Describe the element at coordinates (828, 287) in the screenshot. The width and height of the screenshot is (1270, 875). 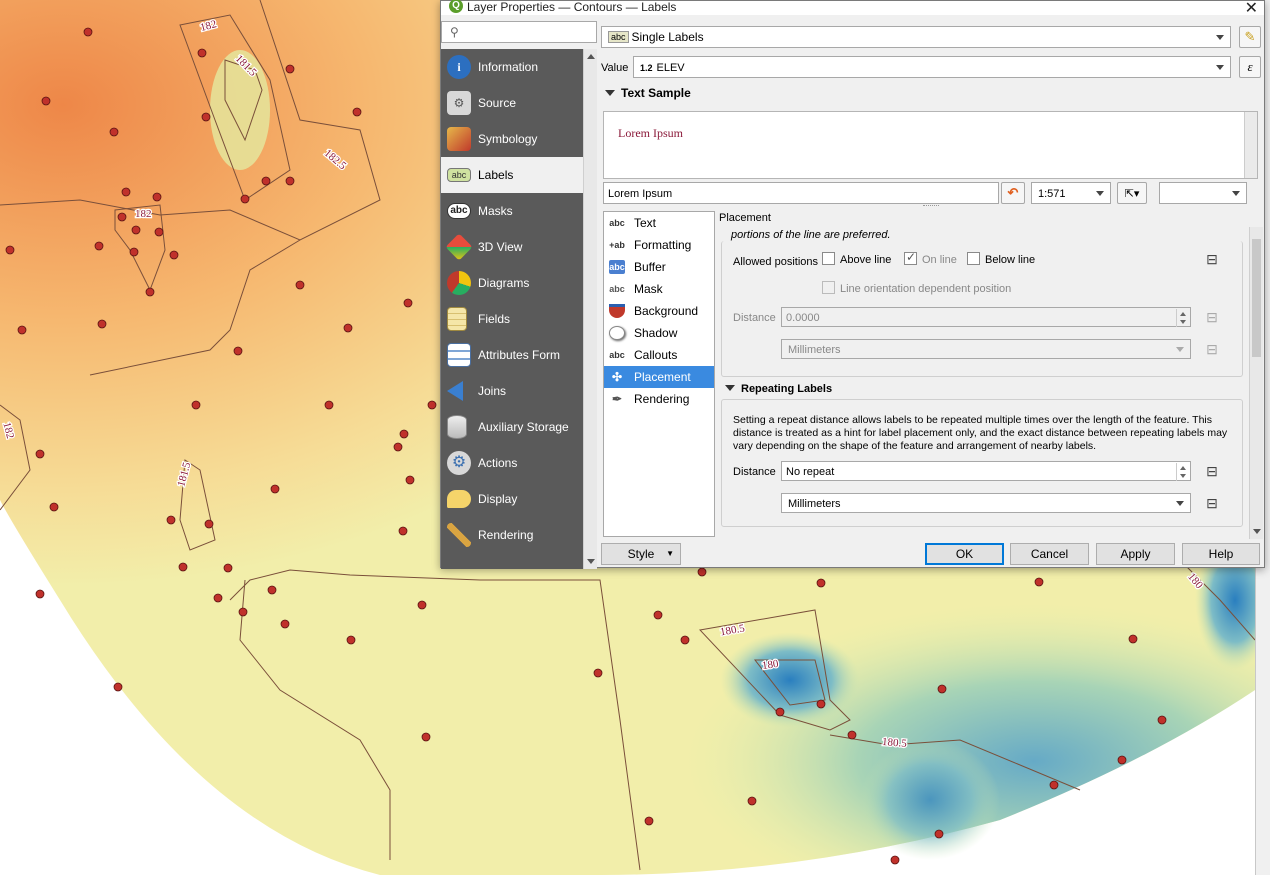
I see `line-orientation-checkbox` at that location.